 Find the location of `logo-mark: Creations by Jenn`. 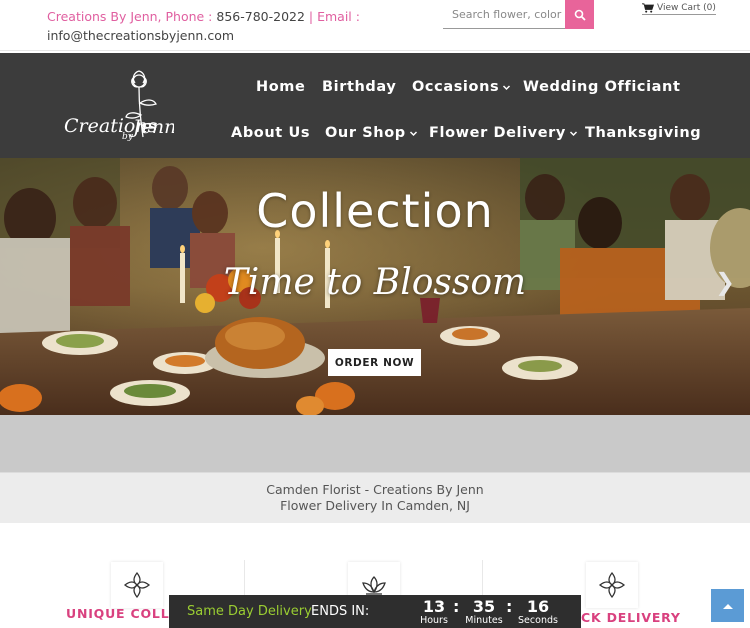

logo-mark: Creations by Jenn is located at coordinates (120, 106).